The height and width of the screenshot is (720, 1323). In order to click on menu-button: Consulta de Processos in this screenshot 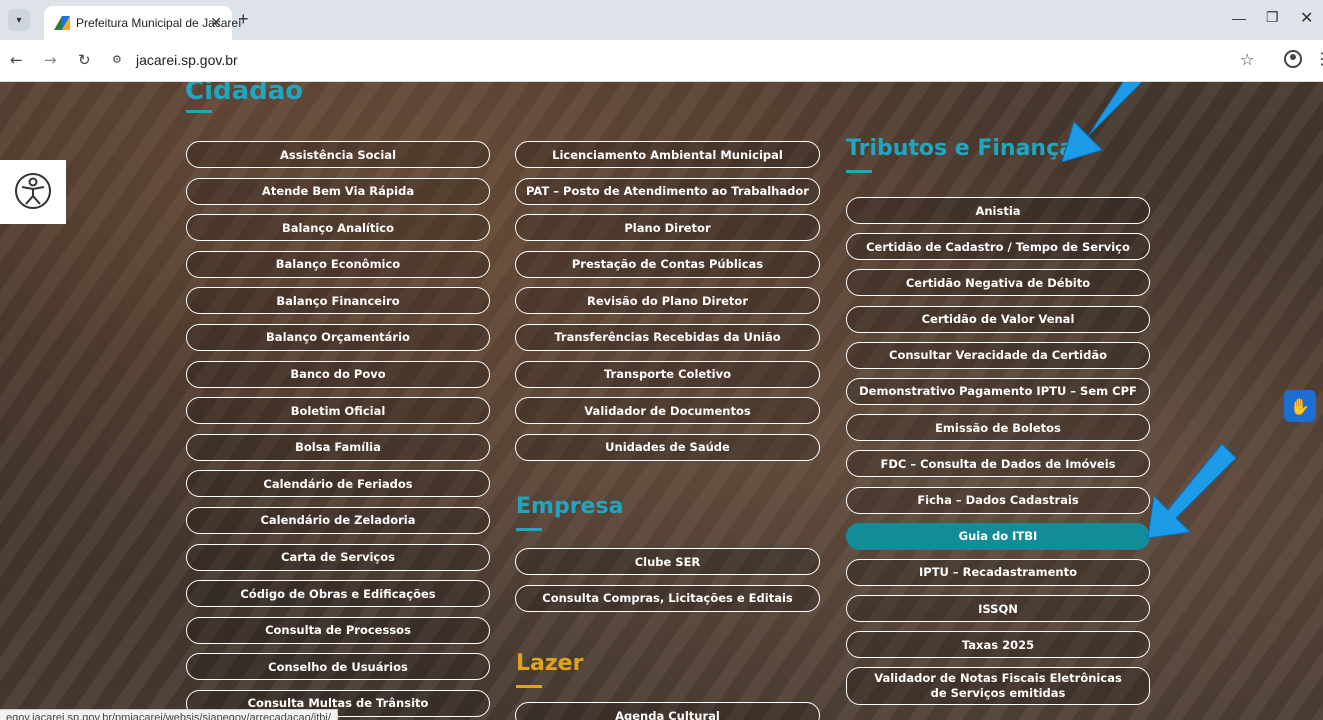, I will do `click(338, 630)`.